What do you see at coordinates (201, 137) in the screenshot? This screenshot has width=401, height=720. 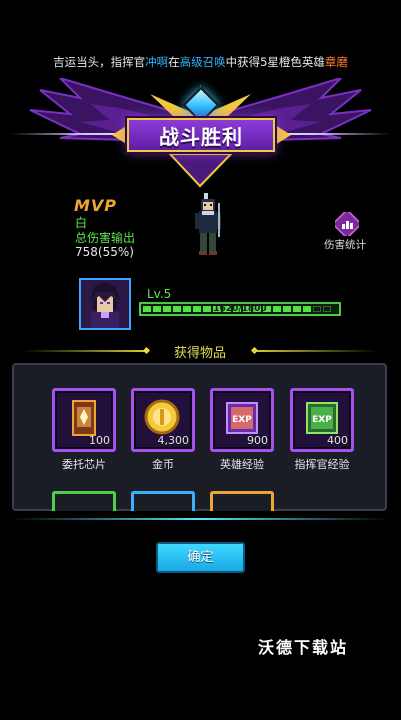 I see `victory-title: 战斗胜利` at bounding box center [201, 137].